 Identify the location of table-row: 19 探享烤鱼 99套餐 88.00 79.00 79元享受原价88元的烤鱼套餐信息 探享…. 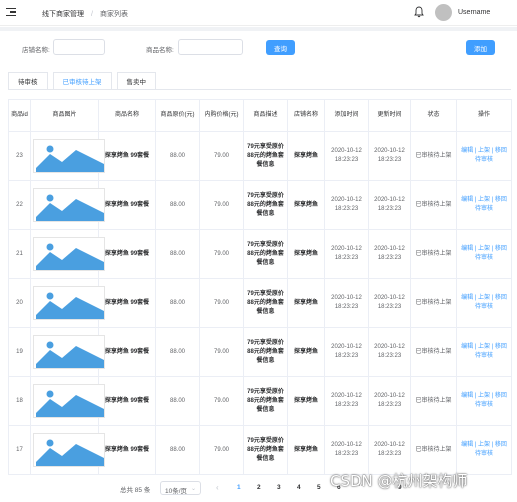
(260, 352).